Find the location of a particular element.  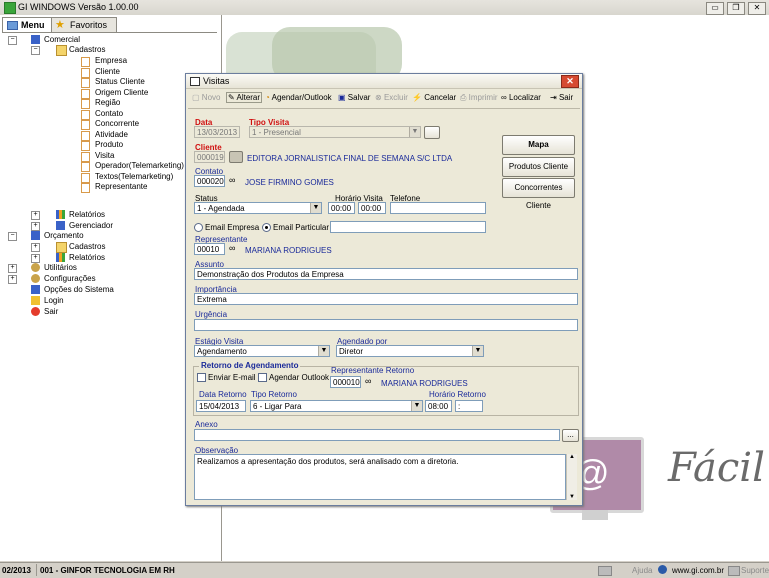

email-field is located at coordinates (408, 227).